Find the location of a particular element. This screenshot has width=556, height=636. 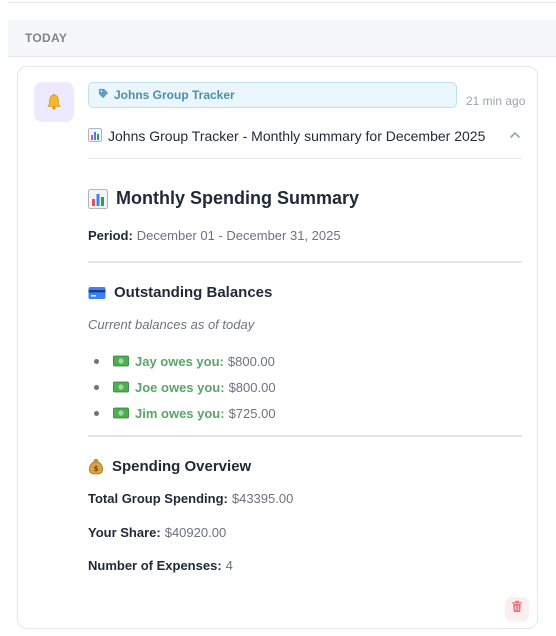

expenses-count-field: Number of Expenses: 4 is located at coordinates (160, 565).